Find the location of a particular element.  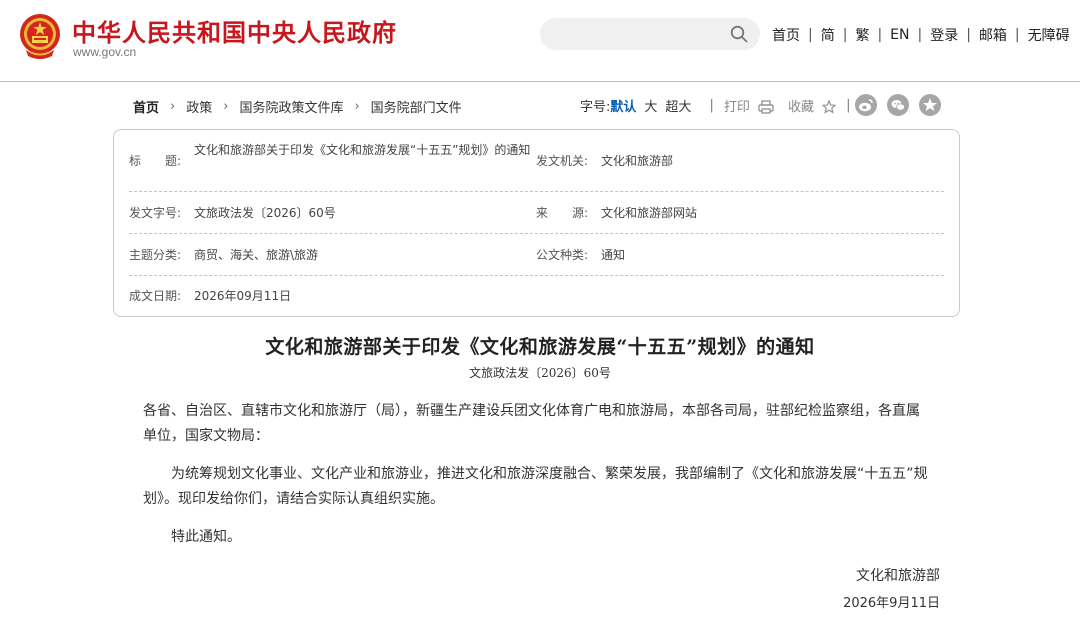

nav-home: 首页 is located at coordinates (786, 35).